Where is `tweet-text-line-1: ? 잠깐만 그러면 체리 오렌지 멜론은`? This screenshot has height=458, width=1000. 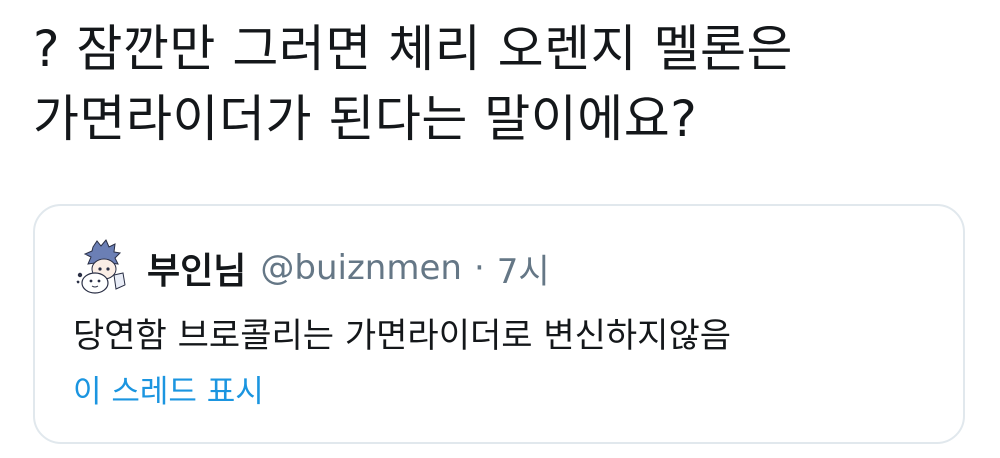 tweet-text-line-1: ? 잠깐만 그러면 체리 오렌지 멜론은 is located at coordinates (413, 49).